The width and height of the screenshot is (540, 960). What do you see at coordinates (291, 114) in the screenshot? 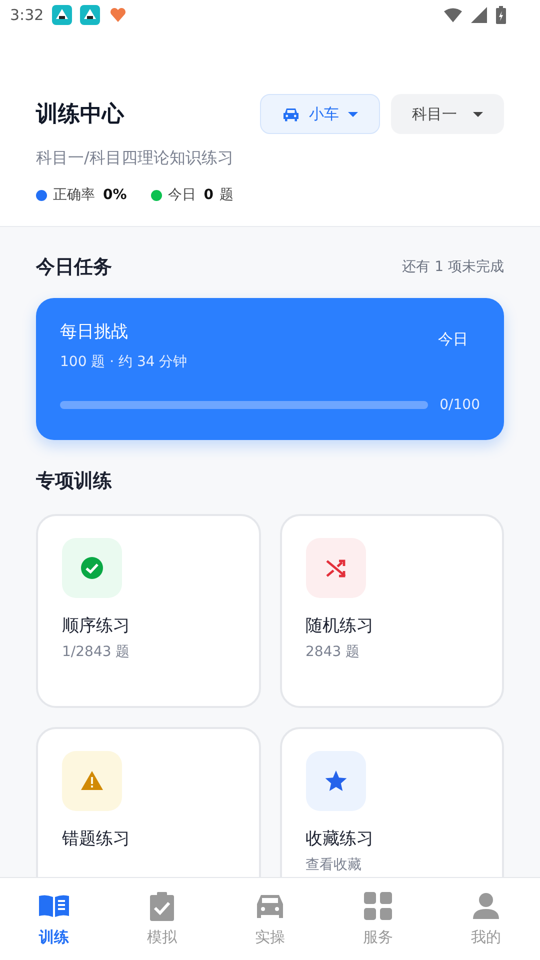
I see `car-icon` at bounding box center [291, 114].